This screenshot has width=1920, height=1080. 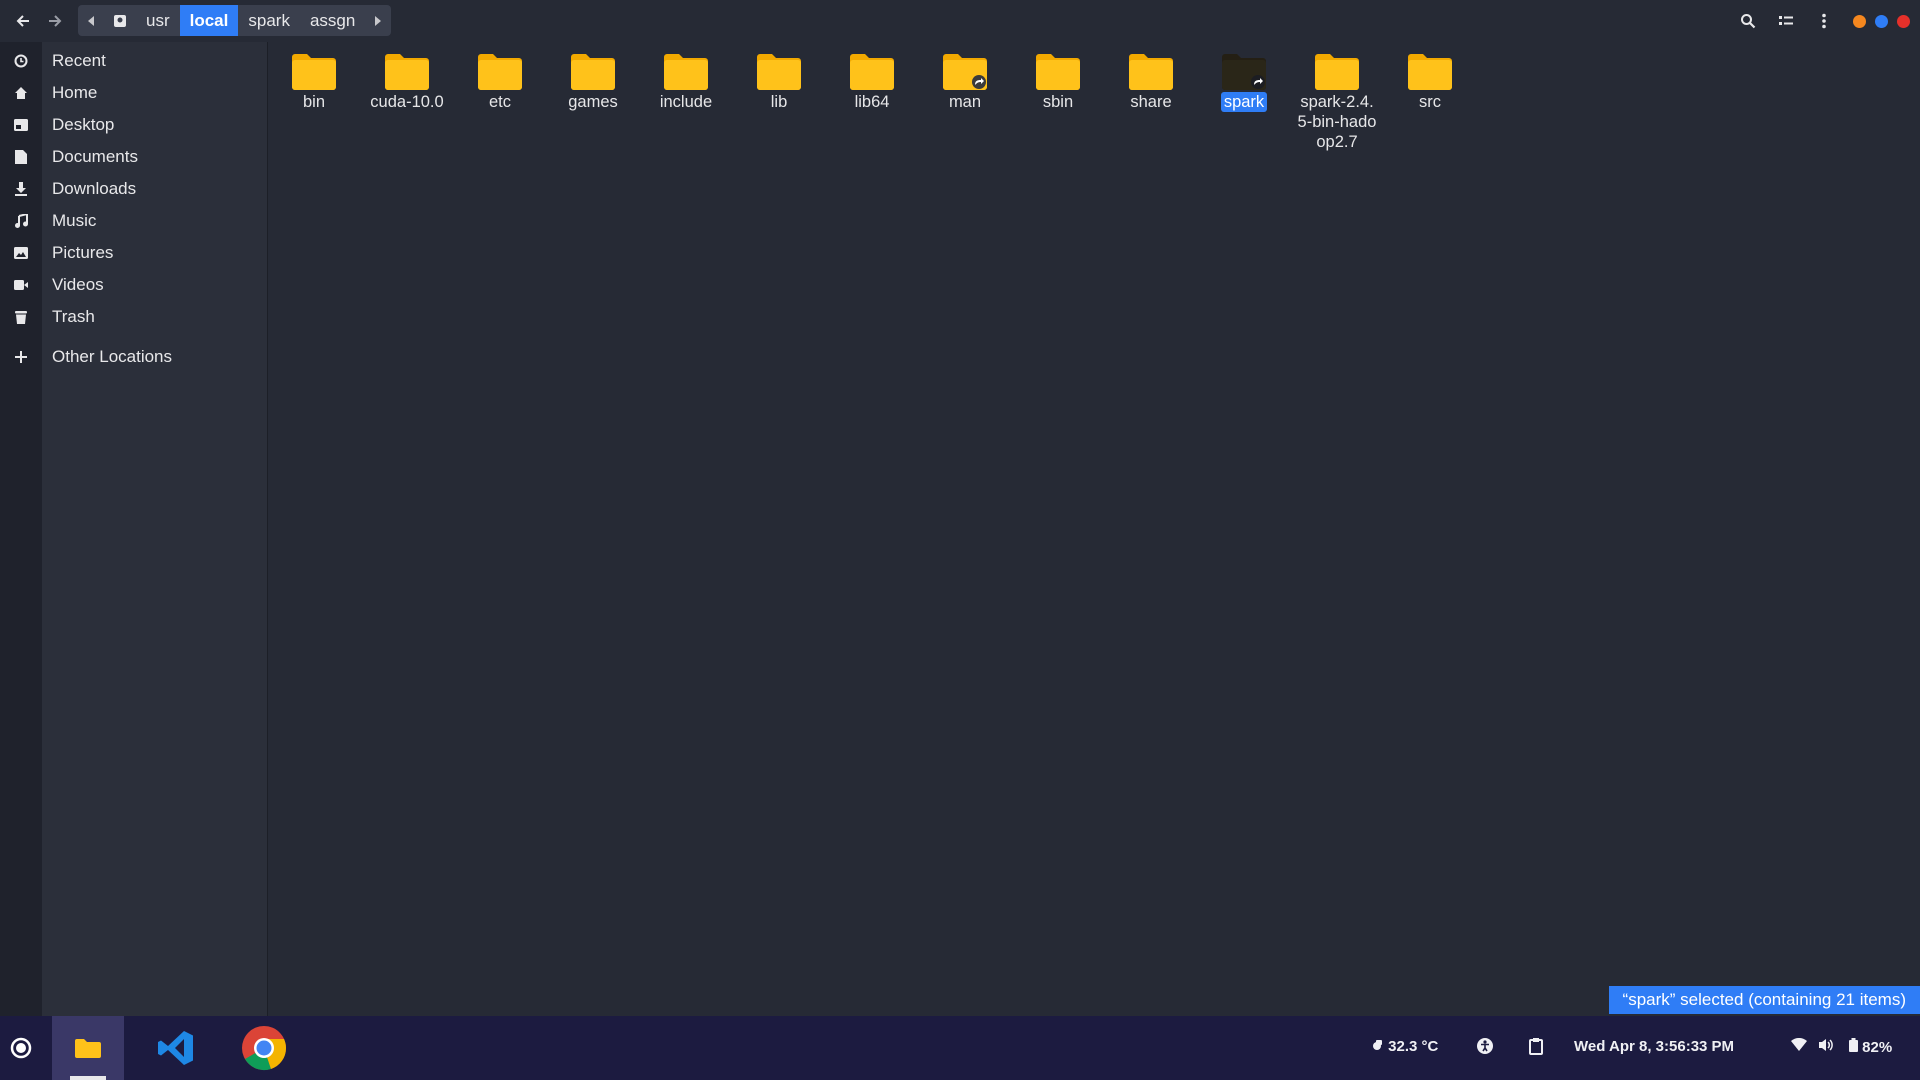 I want to click on close-button, so click(x=1903, y=21).